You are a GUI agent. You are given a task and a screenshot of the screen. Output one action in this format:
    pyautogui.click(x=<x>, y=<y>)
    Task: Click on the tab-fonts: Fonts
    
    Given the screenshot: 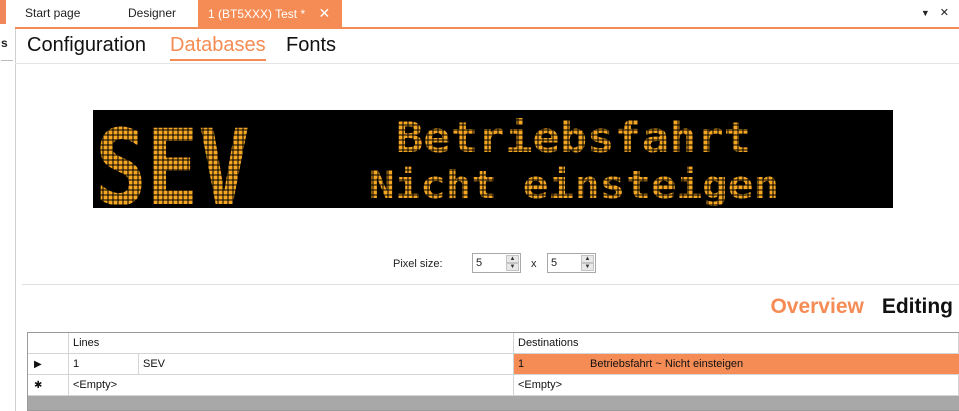 What is the action you would take?
    pyautogui.click(x=311, y=45)
    